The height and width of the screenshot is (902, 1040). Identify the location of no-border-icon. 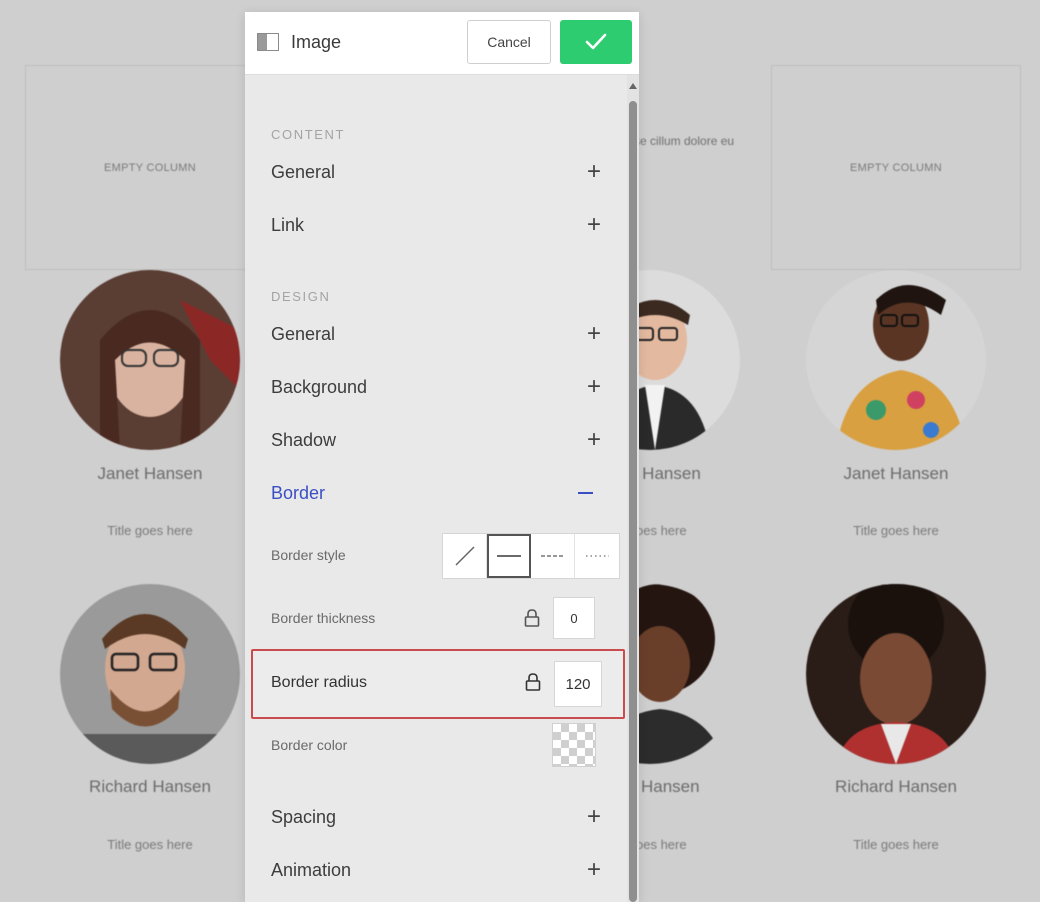
(464, 556).